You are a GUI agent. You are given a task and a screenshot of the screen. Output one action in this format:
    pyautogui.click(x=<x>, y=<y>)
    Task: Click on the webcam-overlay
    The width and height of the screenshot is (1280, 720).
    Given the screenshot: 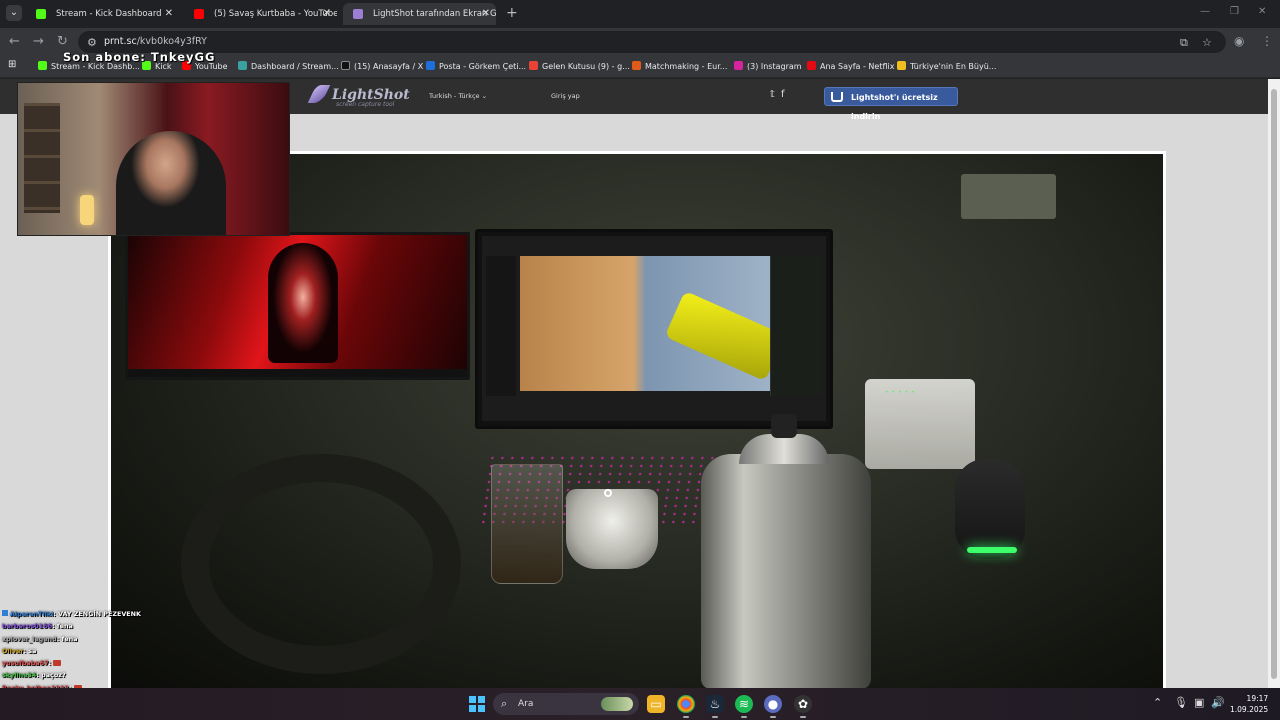 What is the action you would take?
    pyautogui.click(x=153, y=159)
    